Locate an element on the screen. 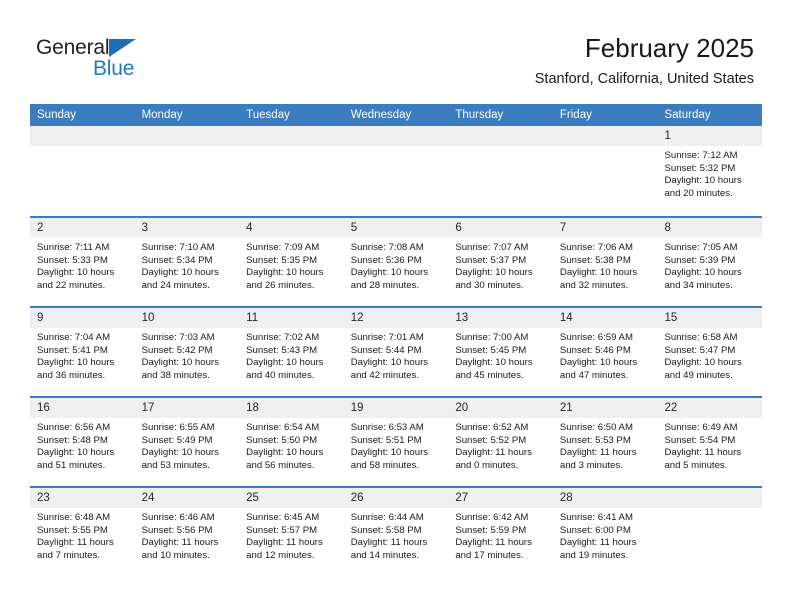 The height and width of the screenshot is (612, 792). sunrise-text: Sunrise: 7:02 AM is located at coordinates (283, 337).